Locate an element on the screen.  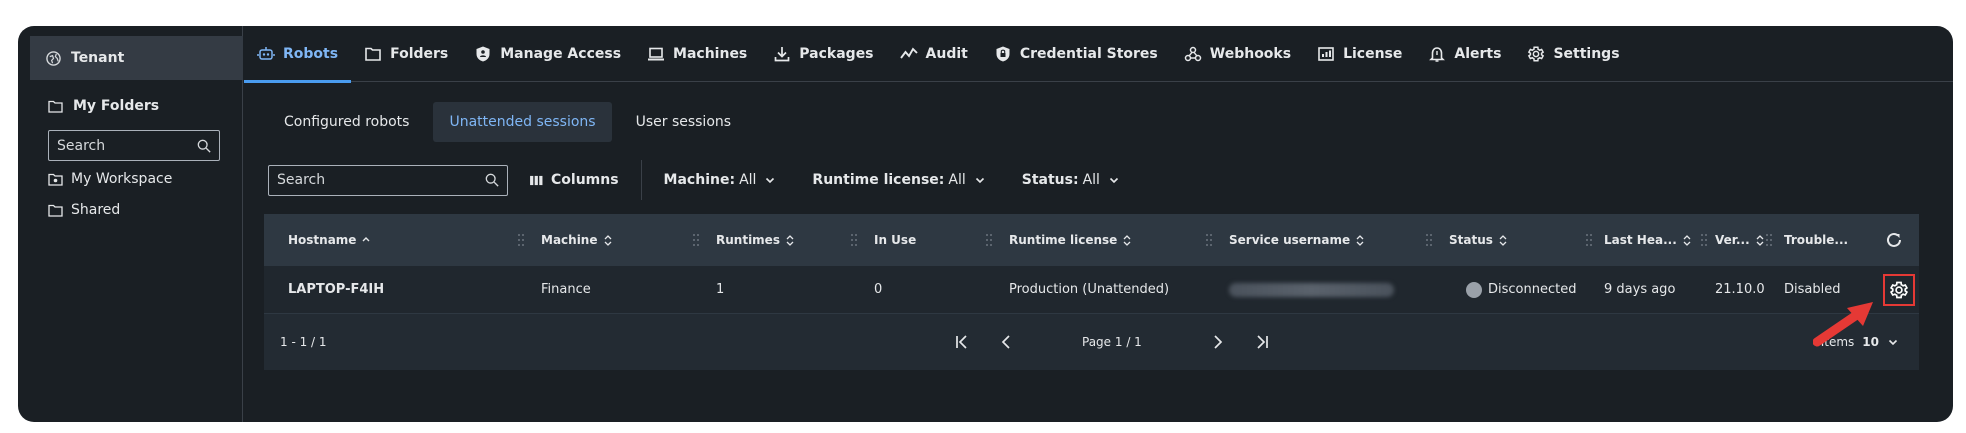
tab-label: Robots is located at coordinates (311, 53).